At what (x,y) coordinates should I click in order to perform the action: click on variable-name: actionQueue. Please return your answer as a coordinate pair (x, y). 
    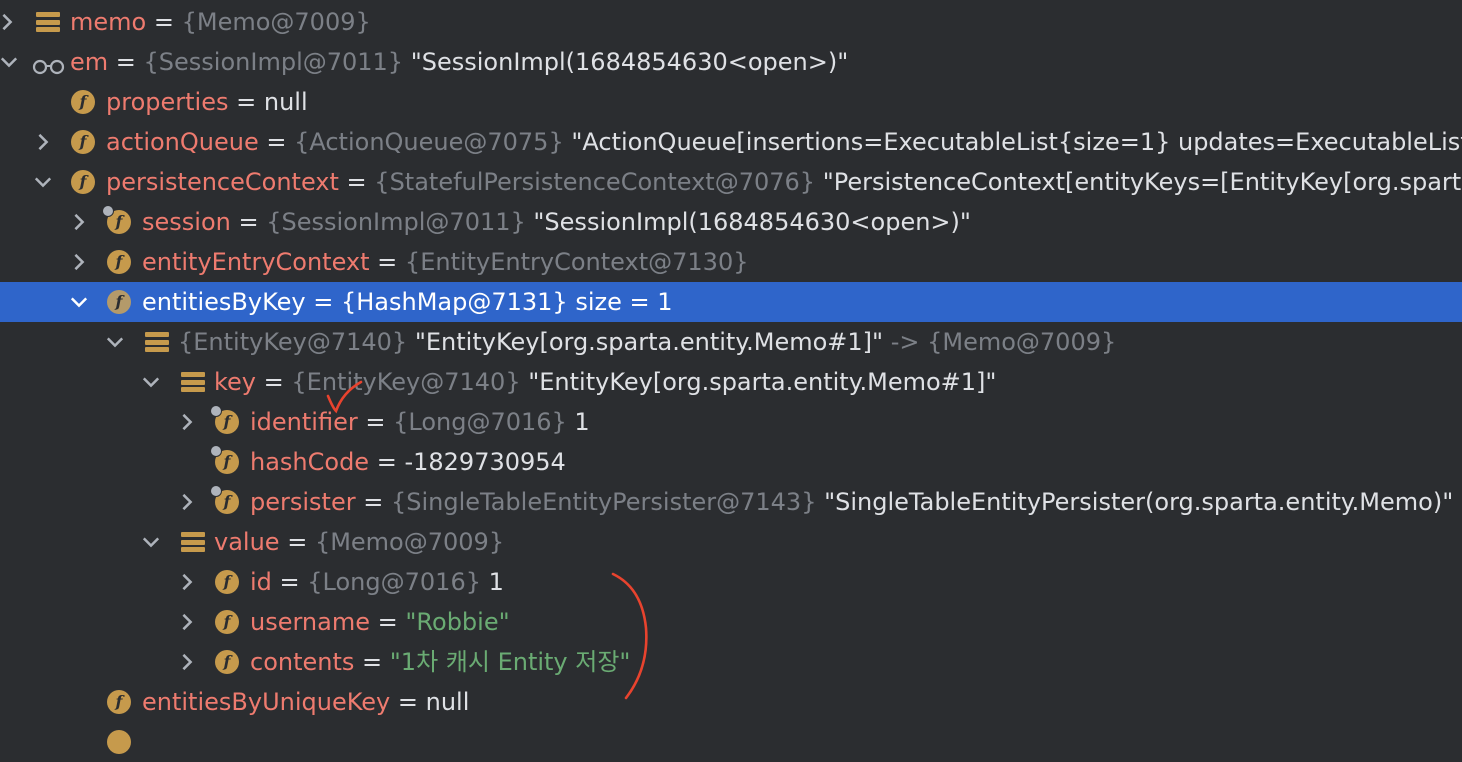
    Looking at the image, I should click on (182, 142).